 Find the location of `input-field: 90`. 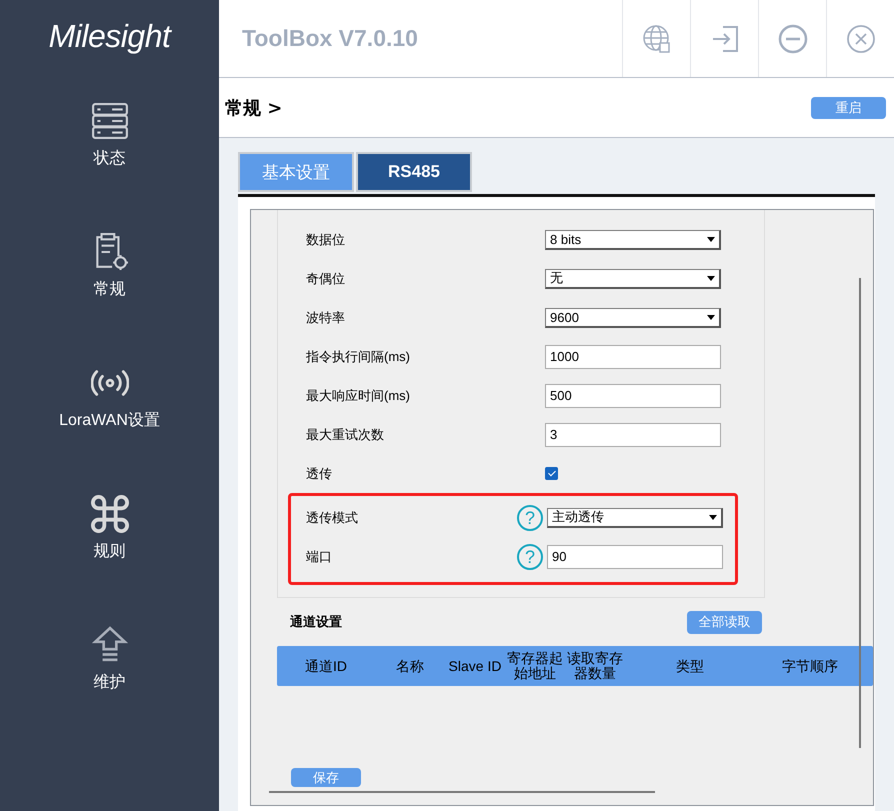

input-field: 90 is located at coordinates (635, 556).